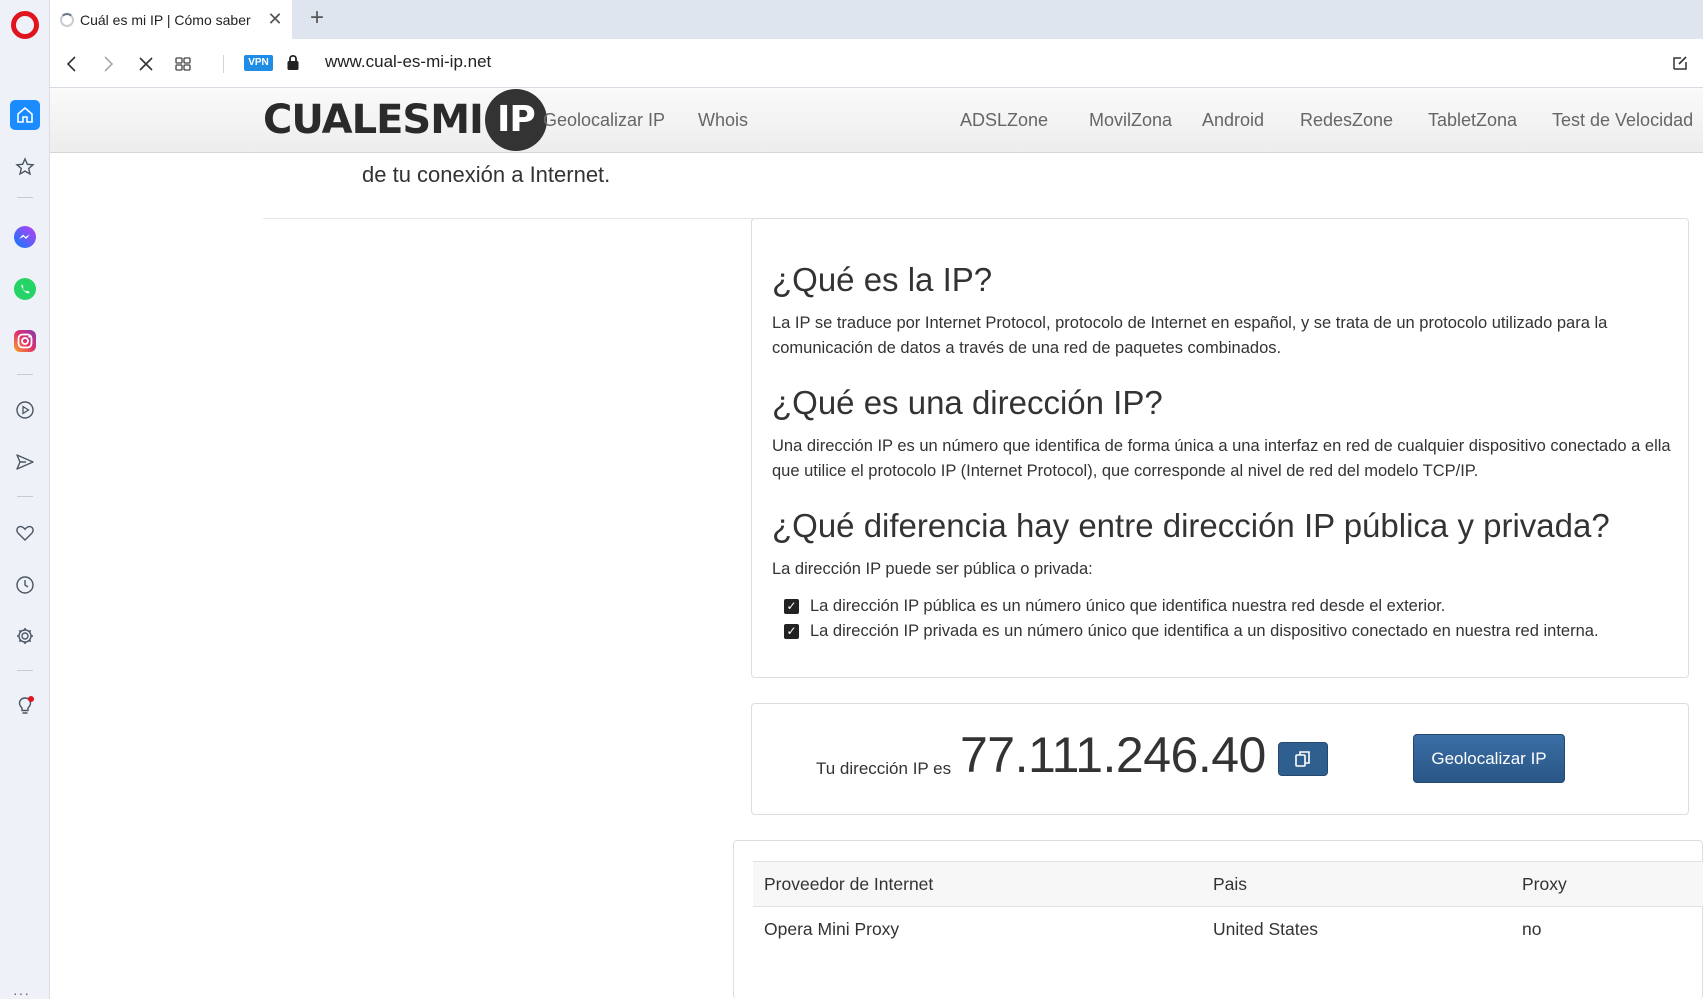  What do you see at coordinates (876, 19) in the screenshot?
I see `tab-strip: Cuál es mi IP | Cómo saber ✕ +` at bounding box center [876, 19].